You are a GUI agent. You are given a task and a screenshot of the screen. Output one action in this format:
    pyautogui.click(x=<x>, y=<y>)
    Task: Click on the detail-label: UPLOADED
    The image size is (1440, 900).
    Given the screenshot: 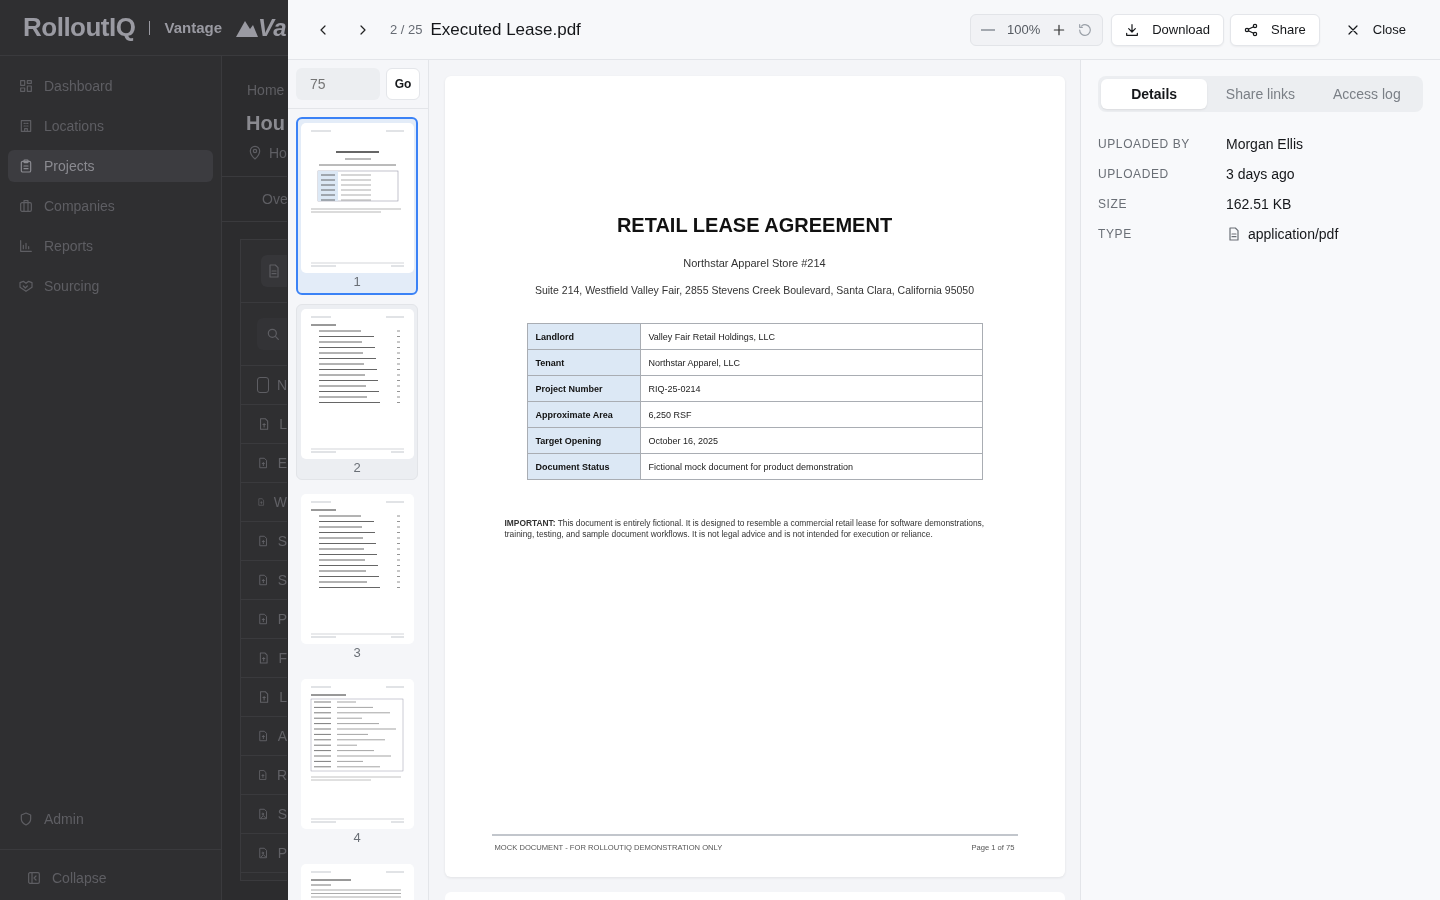 What is the action you would take?
    pyautogui.click(x=1134, y=174)
    